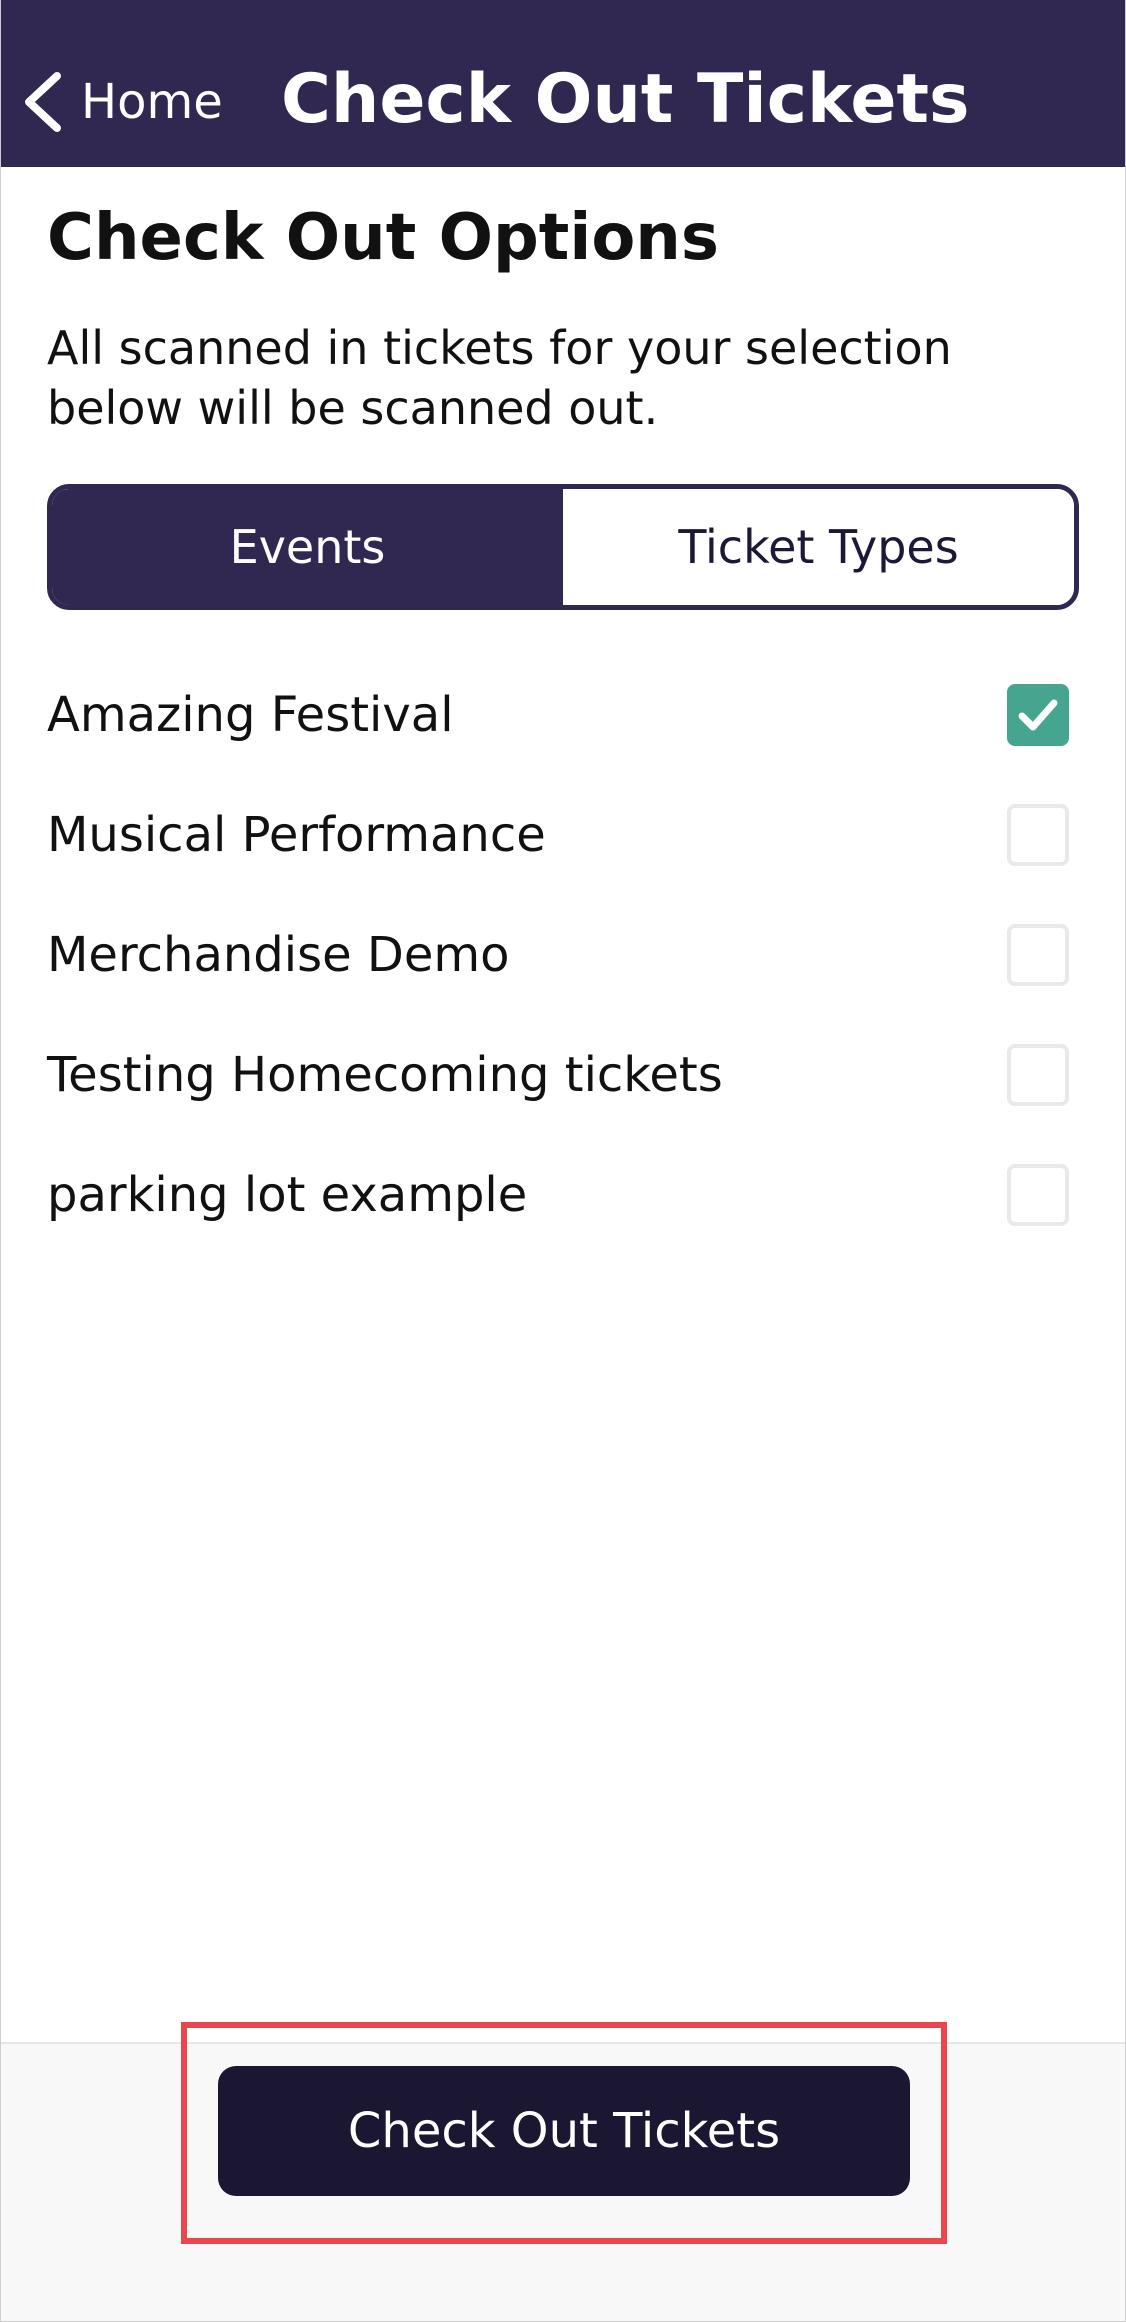  I want to click on event-label: Amazing Festival, so click(250, 715).